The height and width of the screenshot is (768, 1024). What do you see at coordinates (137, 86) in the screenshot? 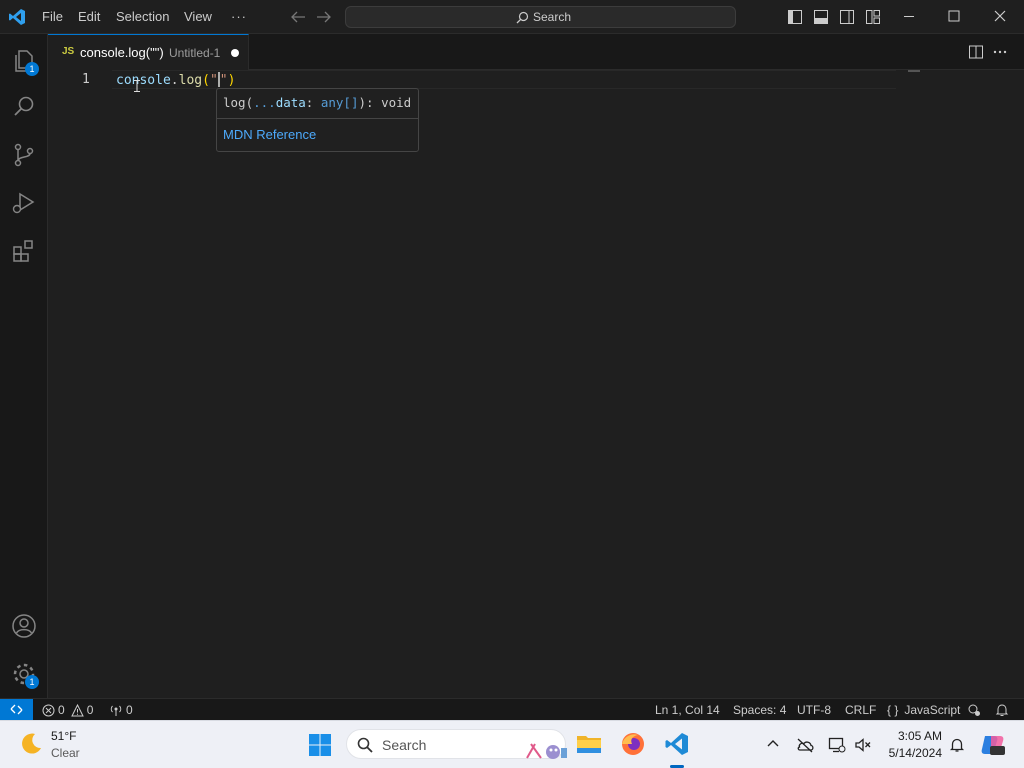
I see `mouse-ibeam-cursor-icon` at bounding box center [137, 86].